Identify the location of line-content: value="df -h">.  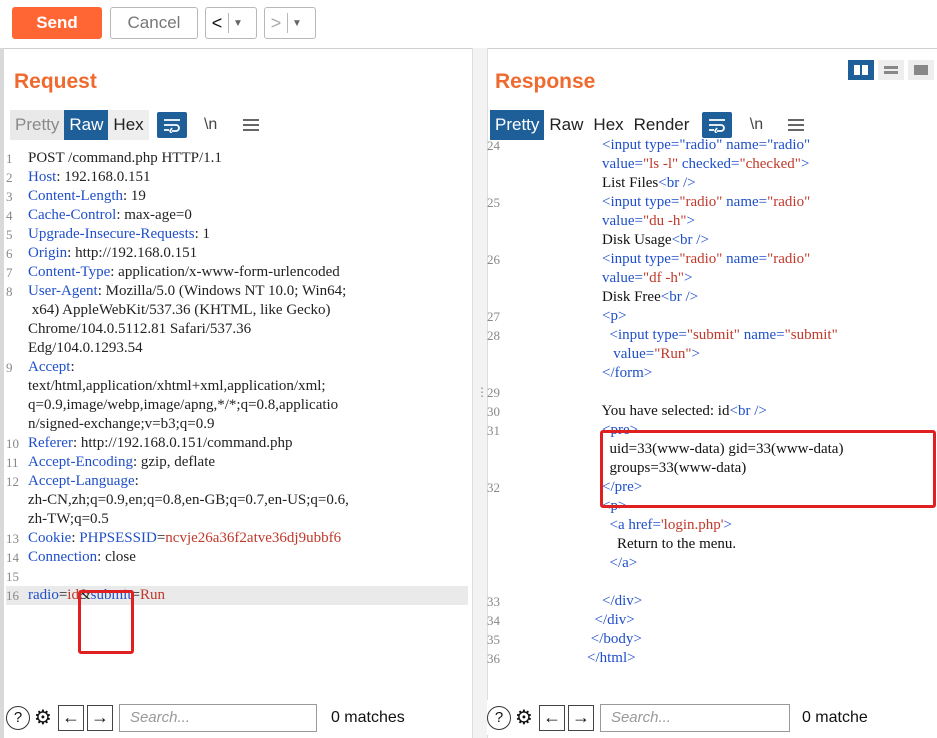
(639, 278).